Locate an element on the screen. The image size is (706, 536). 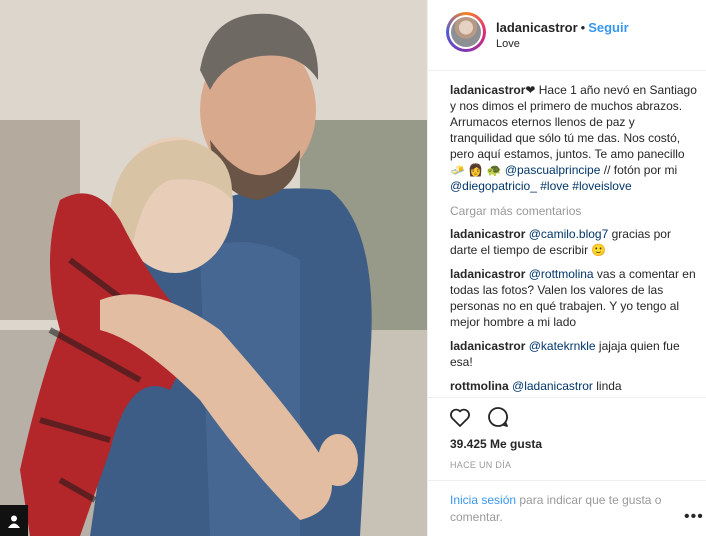
caption-hashtag-love: #love is located at coordinates (554, 186).